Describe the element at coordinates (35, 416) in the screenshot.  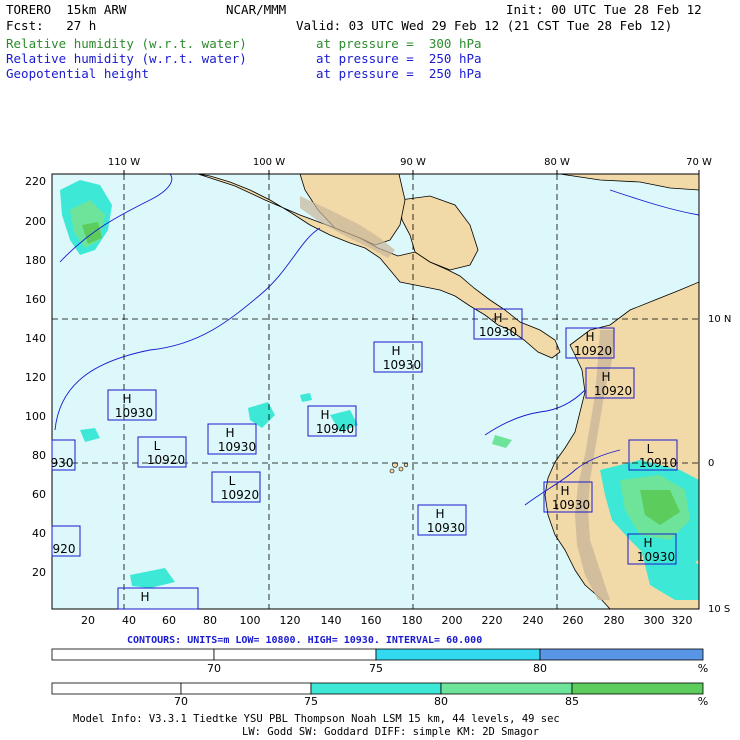
I see `y-tick: 100` at that location.